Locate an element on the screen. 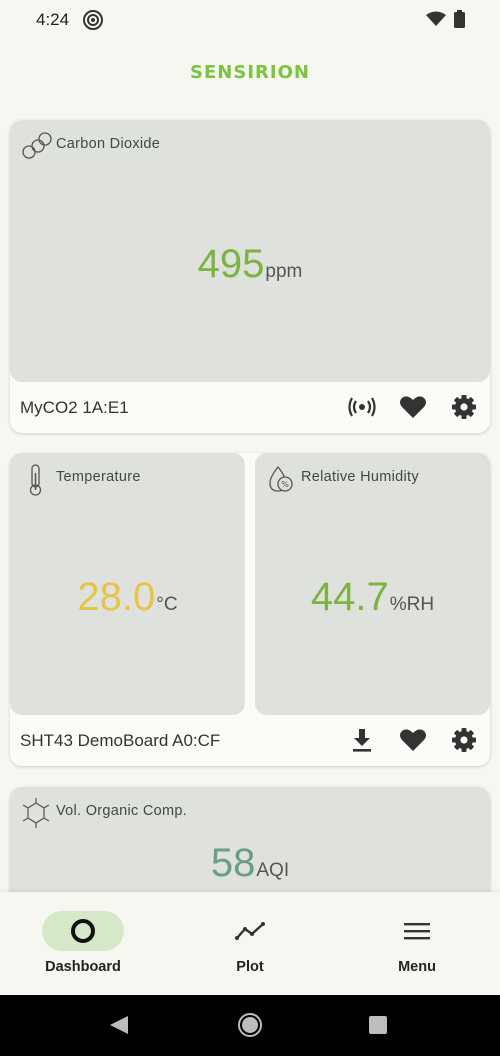 Image resolution: width=500 pixels, height=1056 pixels. reading-unit: °C is located at coordinates (167, 604).